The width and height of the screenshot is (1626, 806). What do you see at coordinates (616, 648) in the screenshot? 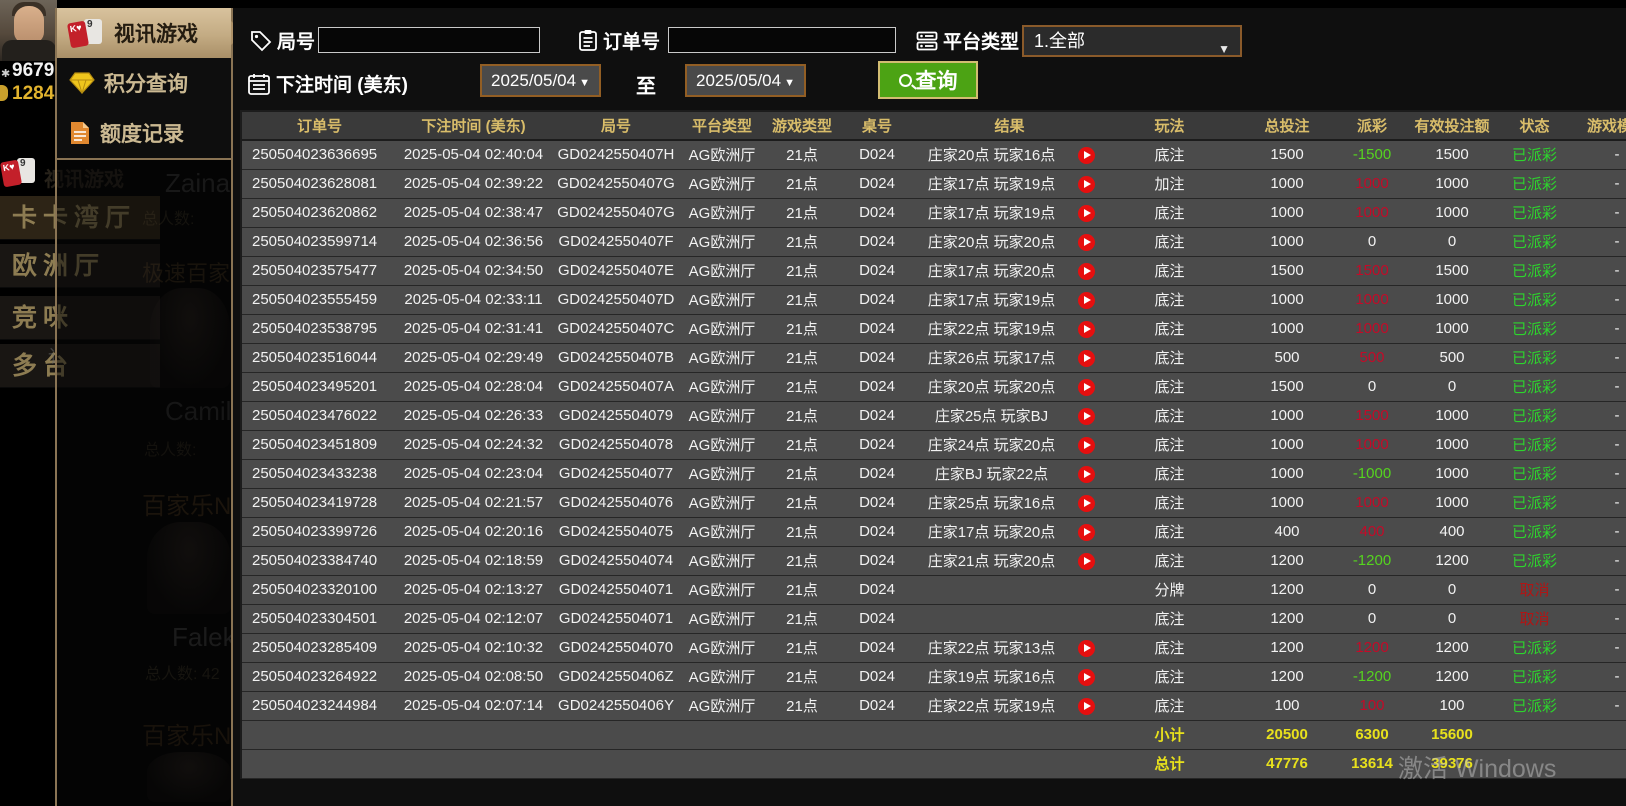
I see `cell-round-no: GD02425504070` at bounding box center [616, 648].